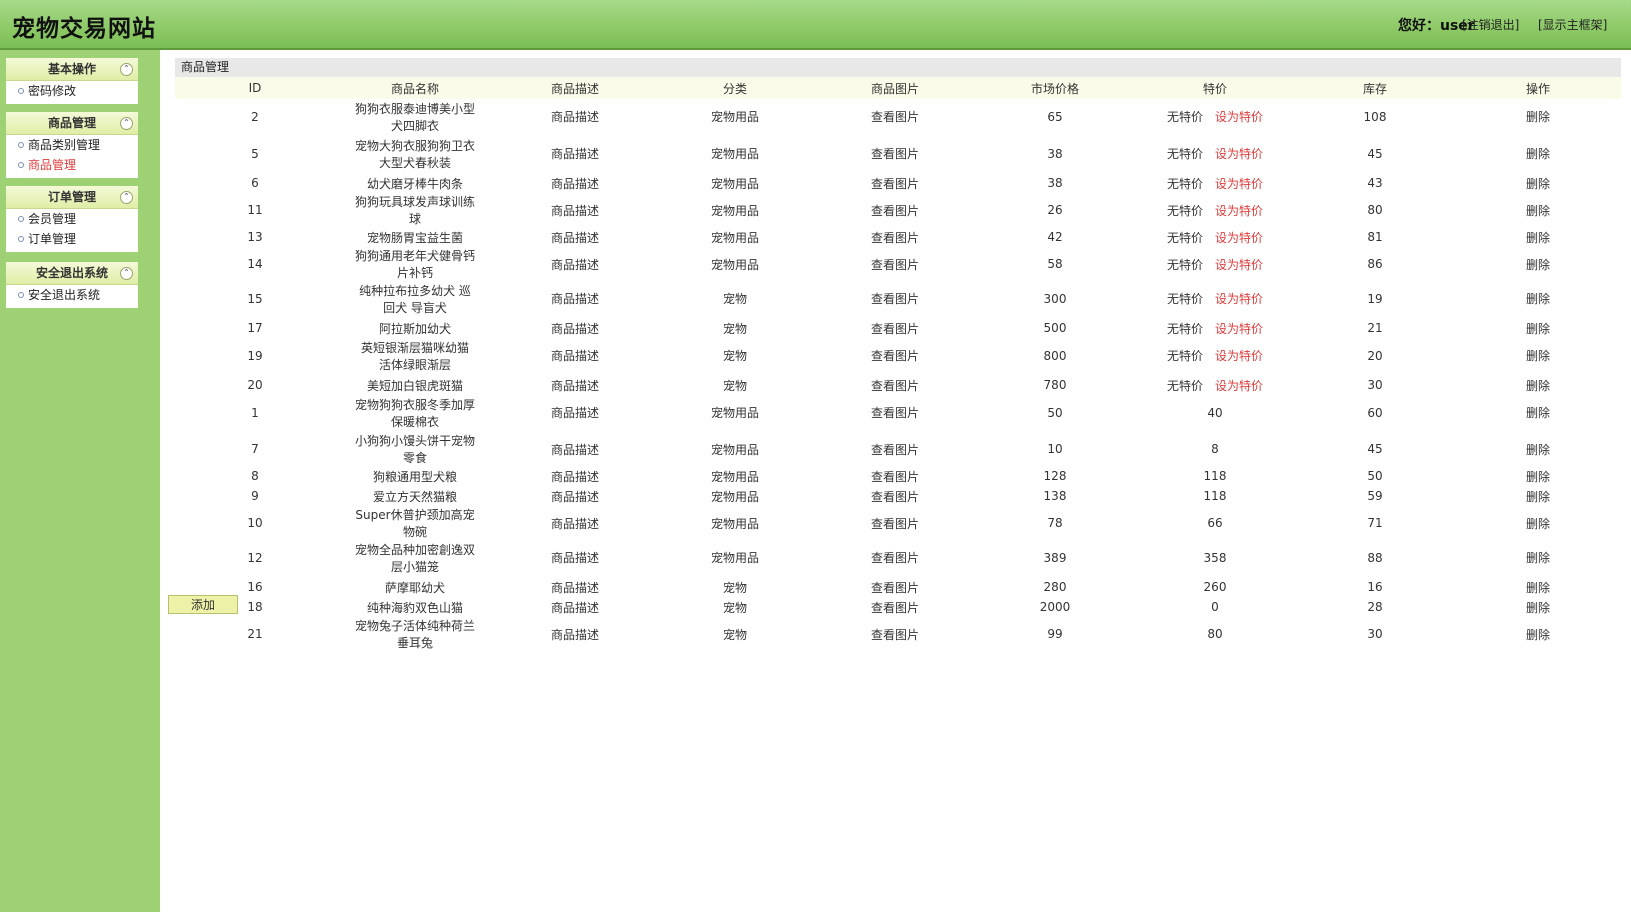 The height and width of the screenshot is (912, 1631). I want to click on cell-market-price: 78, so click(1055, 523).